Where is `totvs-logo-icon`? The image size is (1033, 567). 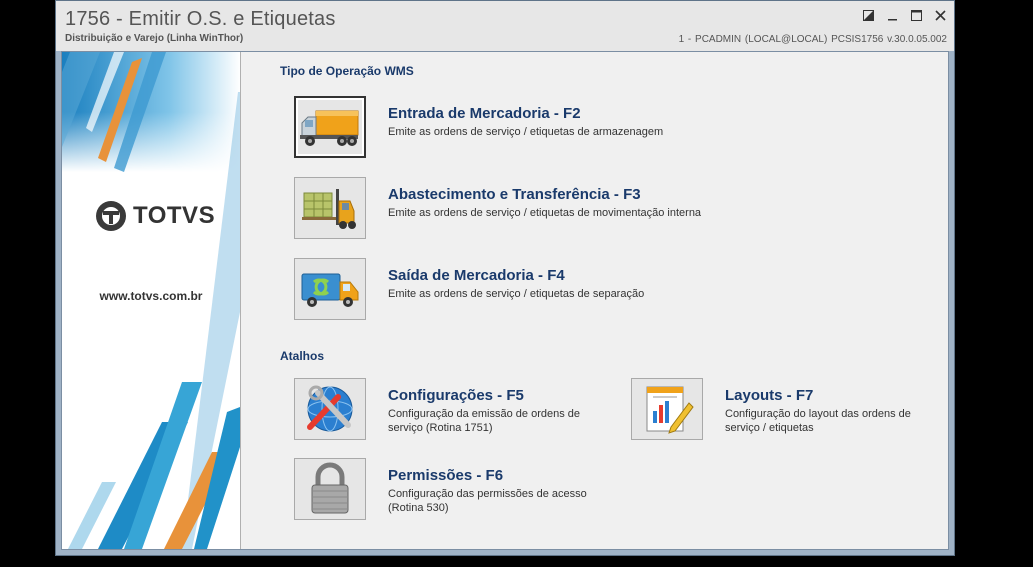
totvs-logo-icon is located at coordinates (111, 216).